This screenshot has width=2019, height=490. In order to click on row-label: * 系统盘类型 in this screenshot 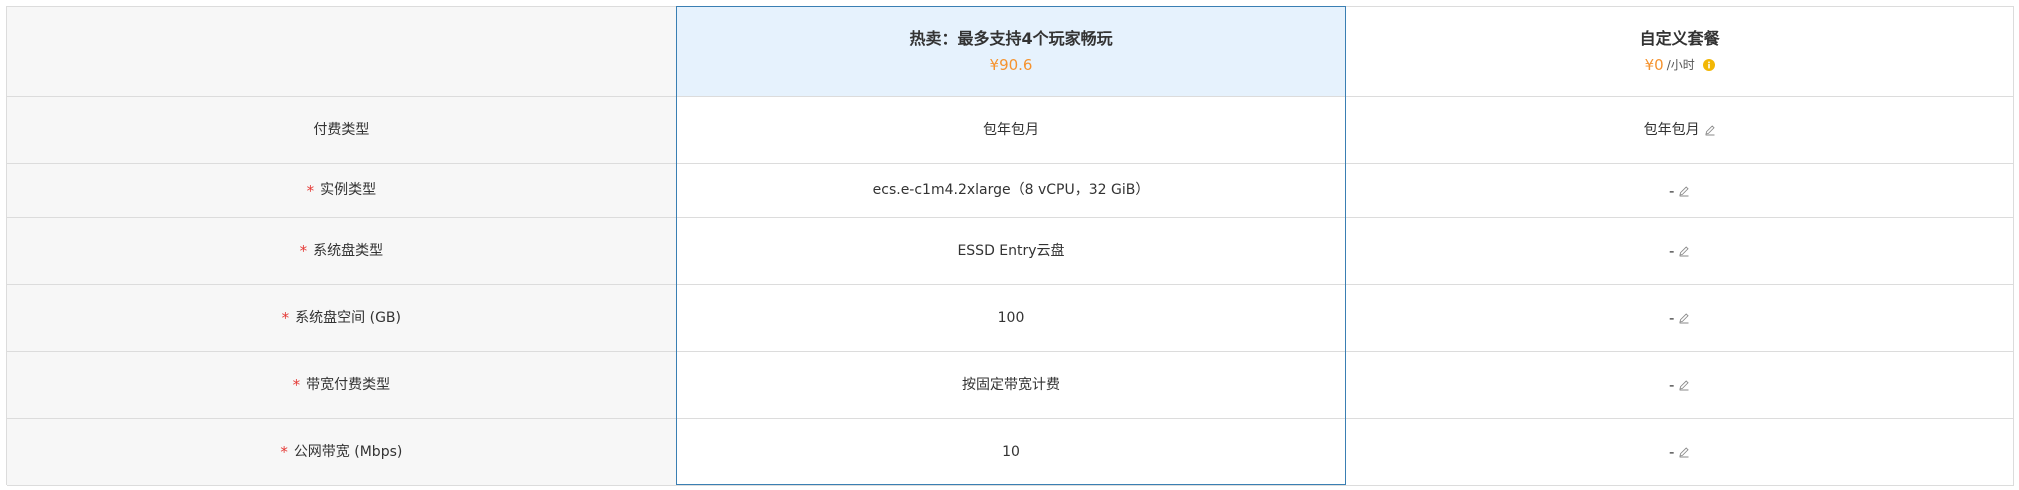, I will do `click(342, 251)`.